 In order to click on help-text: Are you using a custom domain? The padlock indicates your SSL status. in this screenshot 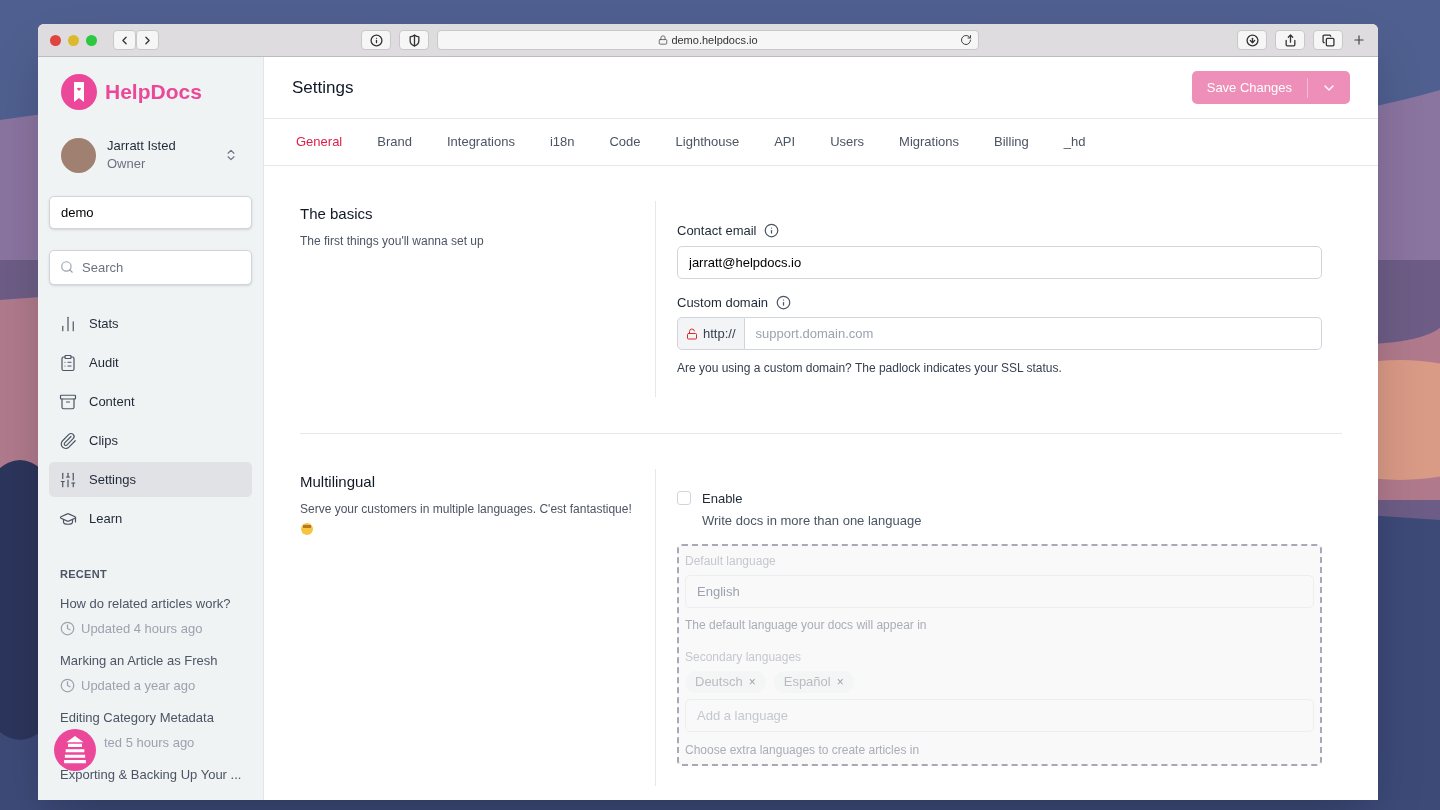, I will do `click(870, 368)`.